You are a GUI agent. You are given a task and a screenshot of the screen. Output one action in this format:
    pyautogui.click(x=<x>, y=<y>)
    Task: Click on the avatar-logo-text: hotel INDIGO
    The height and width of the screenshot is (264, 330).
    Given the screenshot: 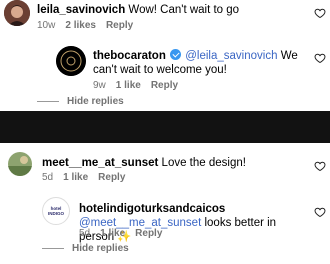 What is the action you would take?
    pyautogui.click(x=55, y=211)
    